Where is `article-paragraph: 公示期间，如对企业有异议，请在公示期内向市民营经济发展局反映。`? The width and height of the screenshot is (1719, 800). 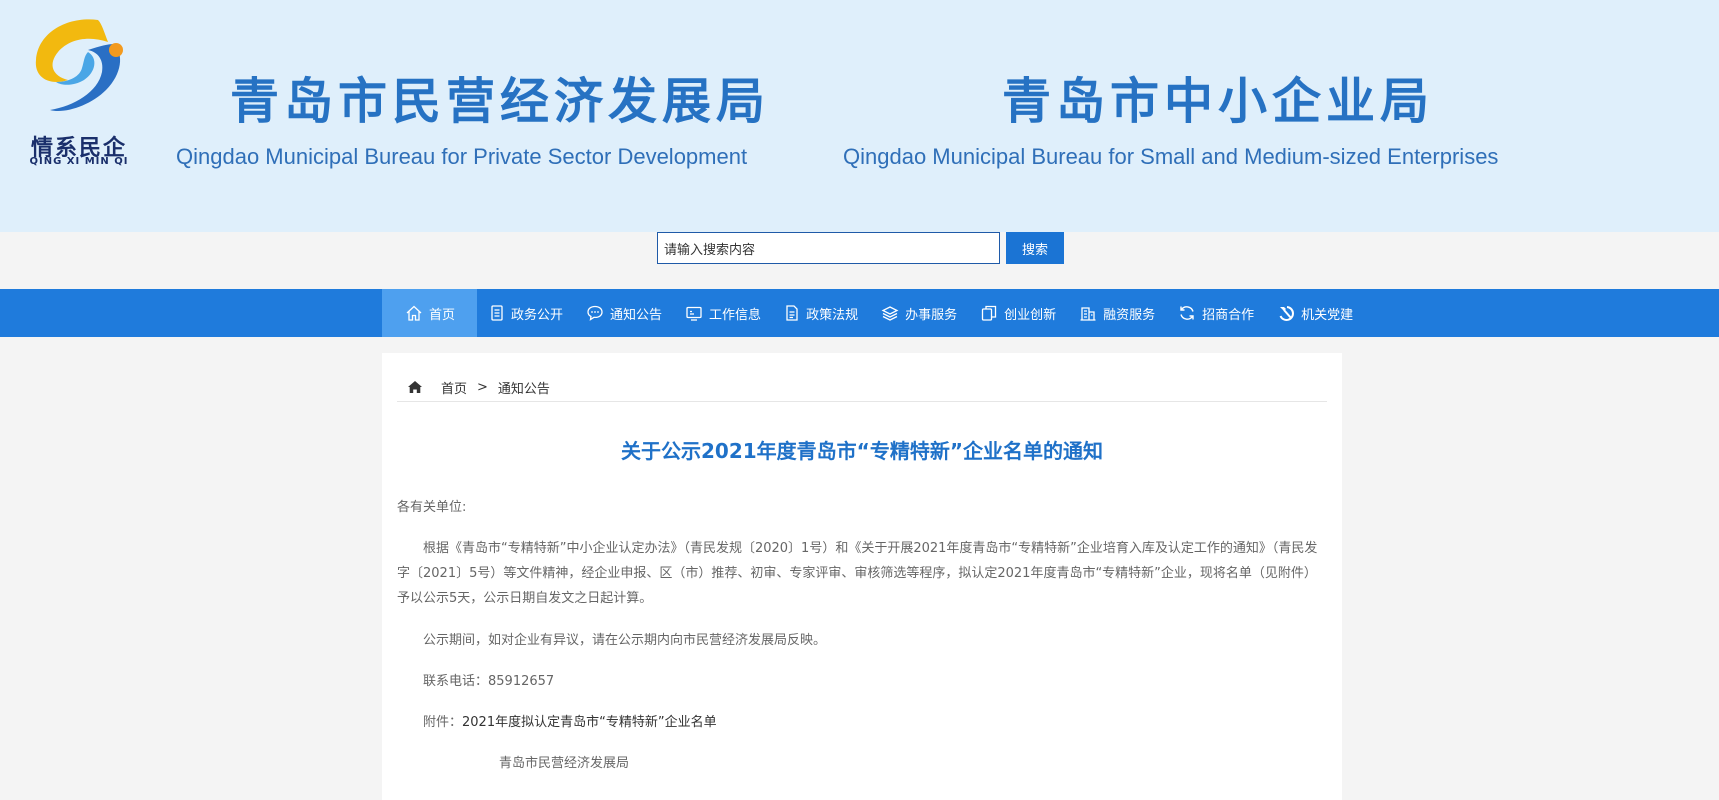
article-paragraph: 公示期间，如对企业有异议，请在公示期内向市民营经济发展局反映。 is located at coordinates (625, 640).